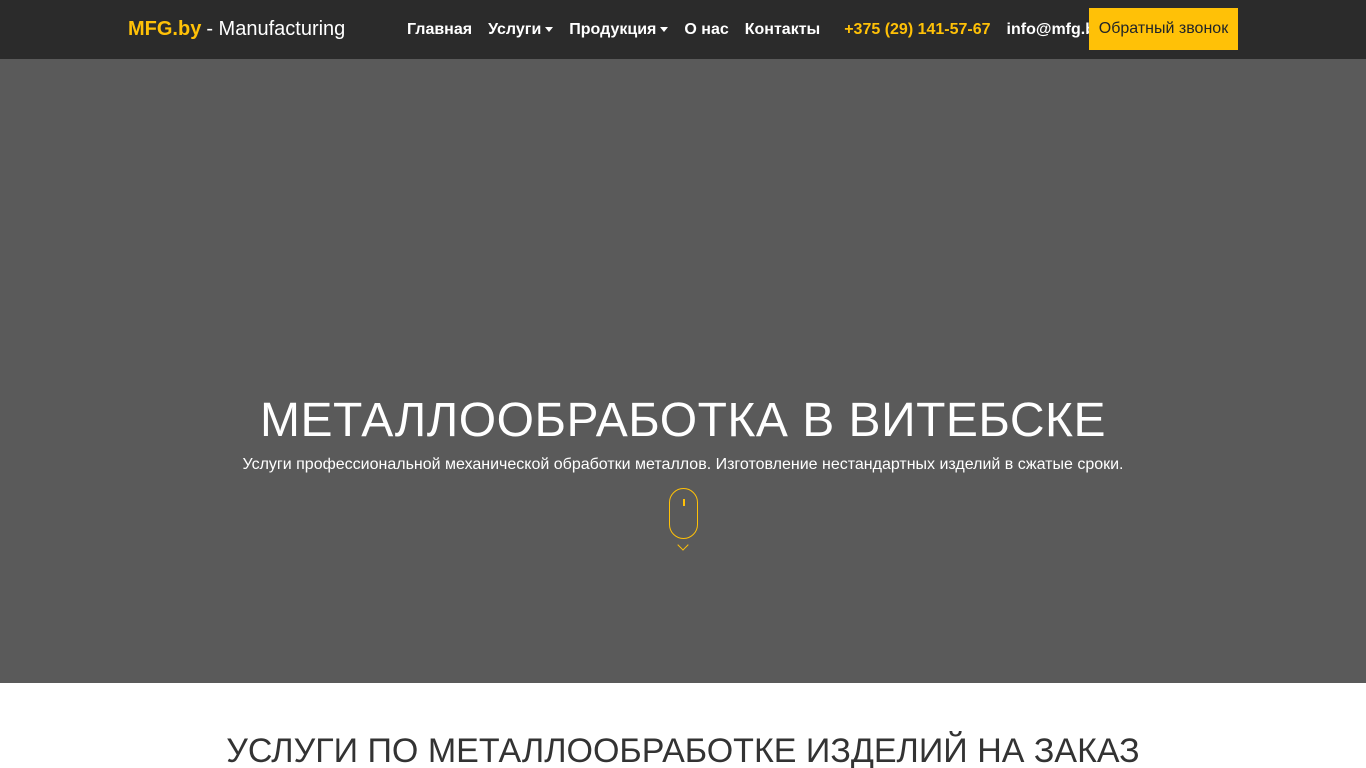  I want to click on brand-rest-text: - Manufacturing, so click(276, 29).